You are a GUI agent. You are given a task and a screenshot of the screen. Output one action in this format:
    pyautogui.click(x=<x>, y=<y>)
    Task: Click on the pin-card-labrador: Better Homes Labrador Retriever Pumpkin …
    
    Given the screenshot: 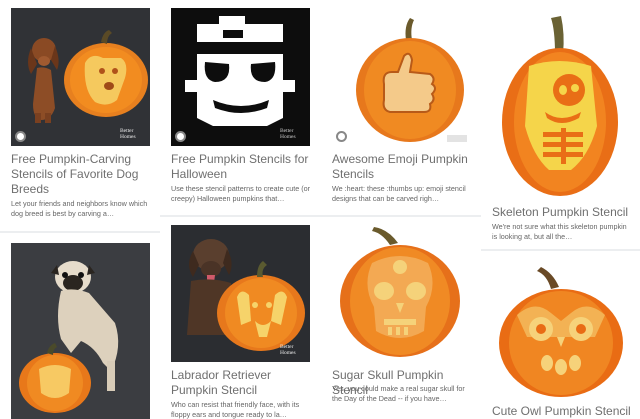 What is the action you would take?
    pyautogui.click(x=240, y=318)
    